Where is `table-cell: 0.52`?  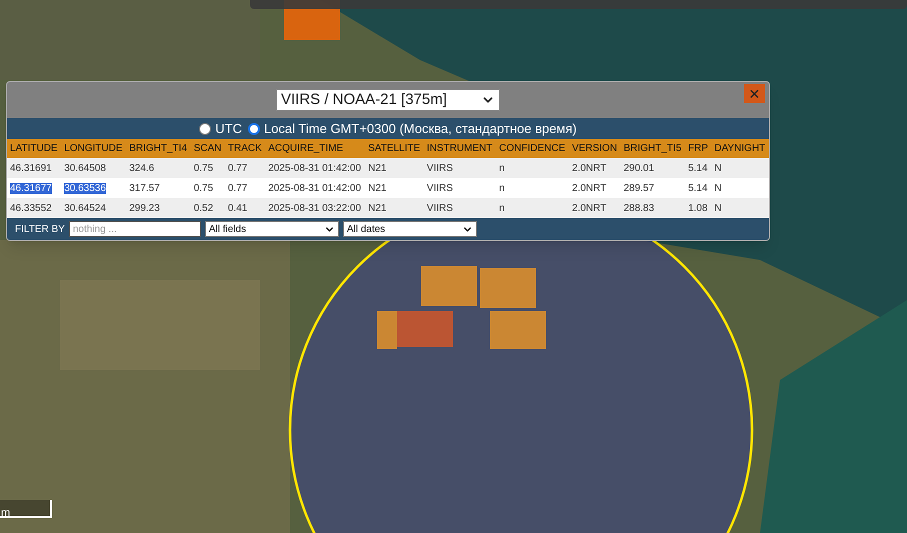 table-cell: 0.52 is located at coordinates (204, 208).